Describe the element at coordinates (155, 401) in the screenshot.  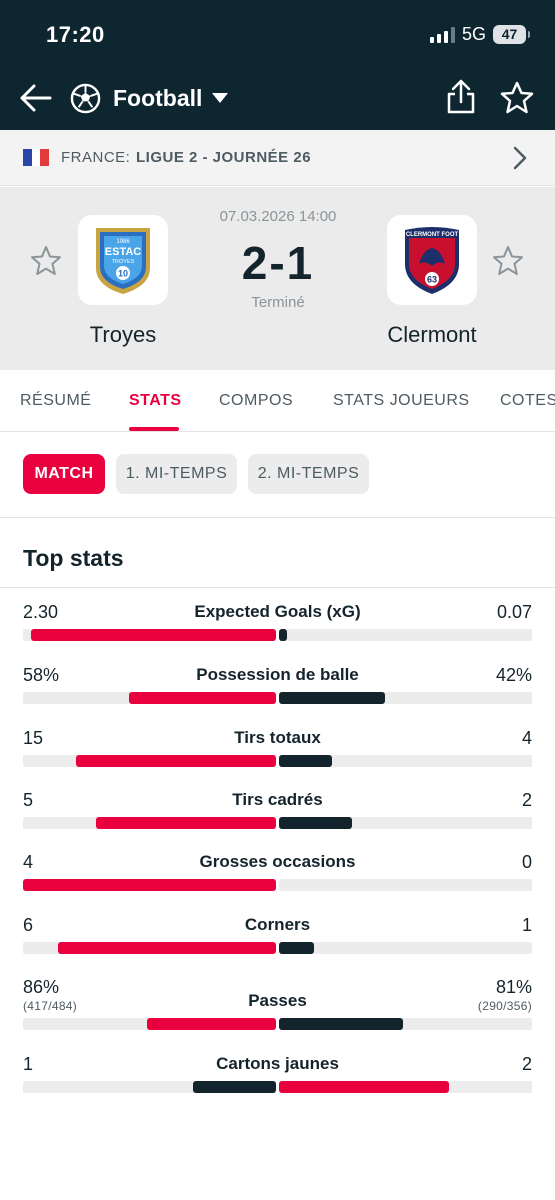
I see `tab-stats: STATS` at that location.